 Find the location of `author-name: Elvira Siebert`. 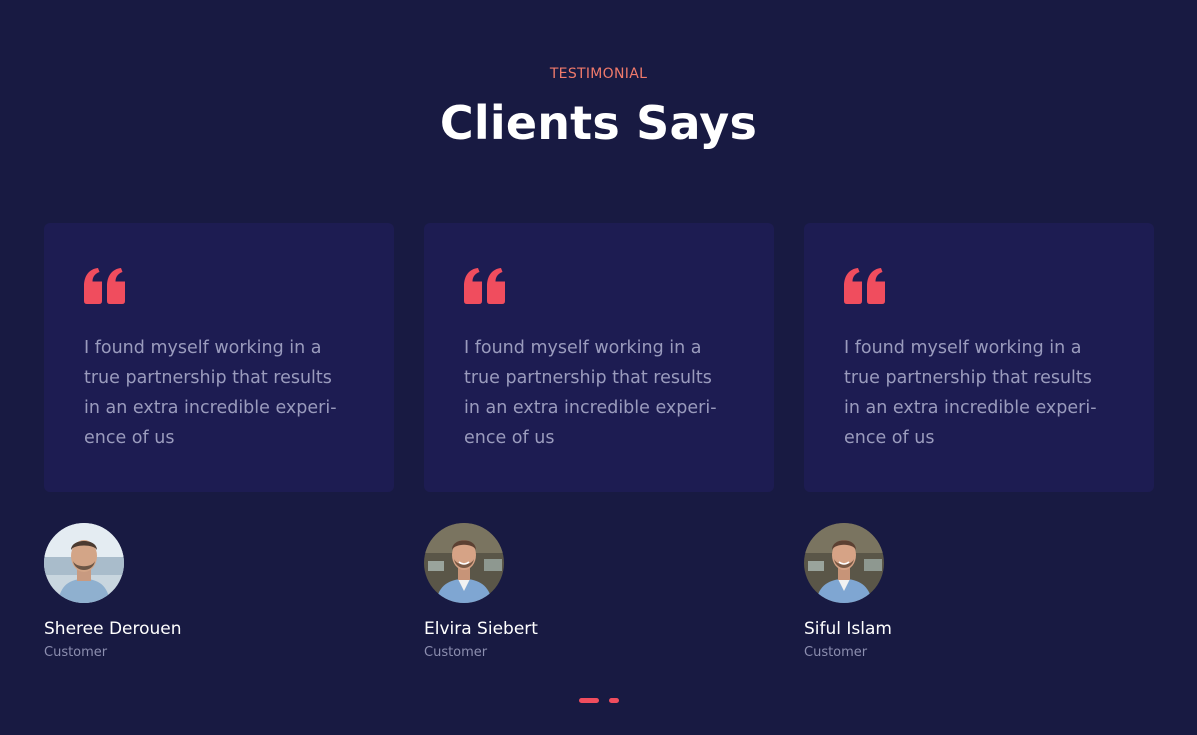

author-name: Elvira Siebert is located at coordinates (481, 629).